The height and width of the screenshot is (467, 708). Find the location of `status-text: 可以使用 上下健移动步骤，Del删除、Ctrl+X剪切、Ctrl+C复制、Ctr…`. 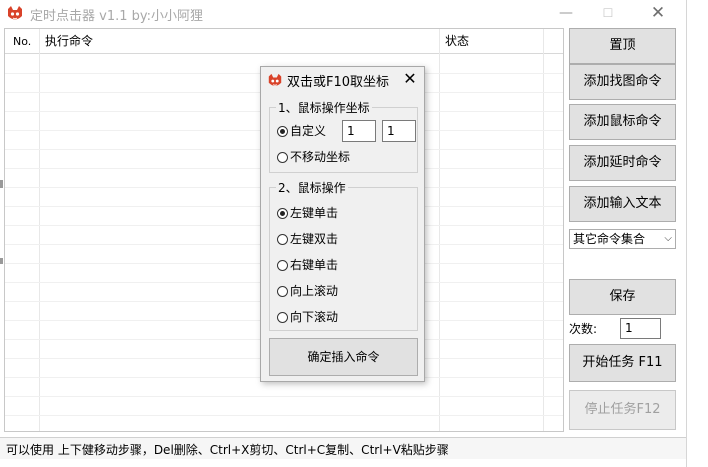

status-text: 可以使用 上下健移动步骤，Del删除、Ctrl+X剪切、Ctrl+C复制、Ctr… is located at coordinates (227, 450).